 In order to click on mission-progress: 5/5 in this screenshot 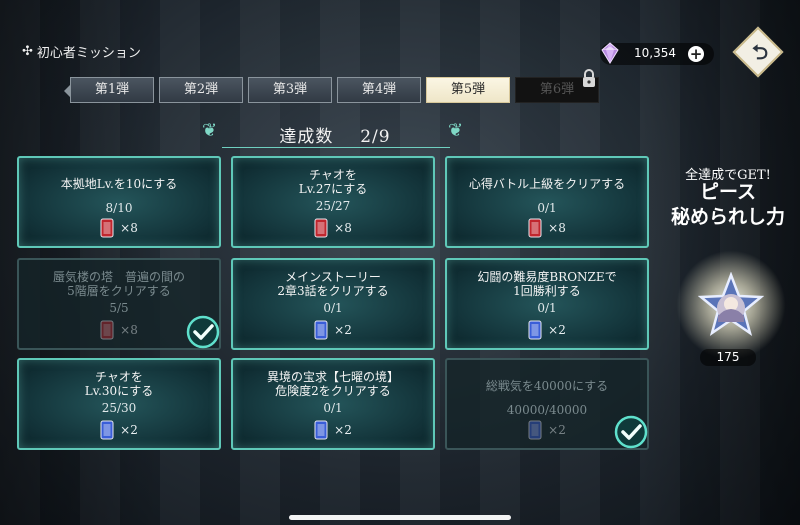, I will do `click(119, 308)`.